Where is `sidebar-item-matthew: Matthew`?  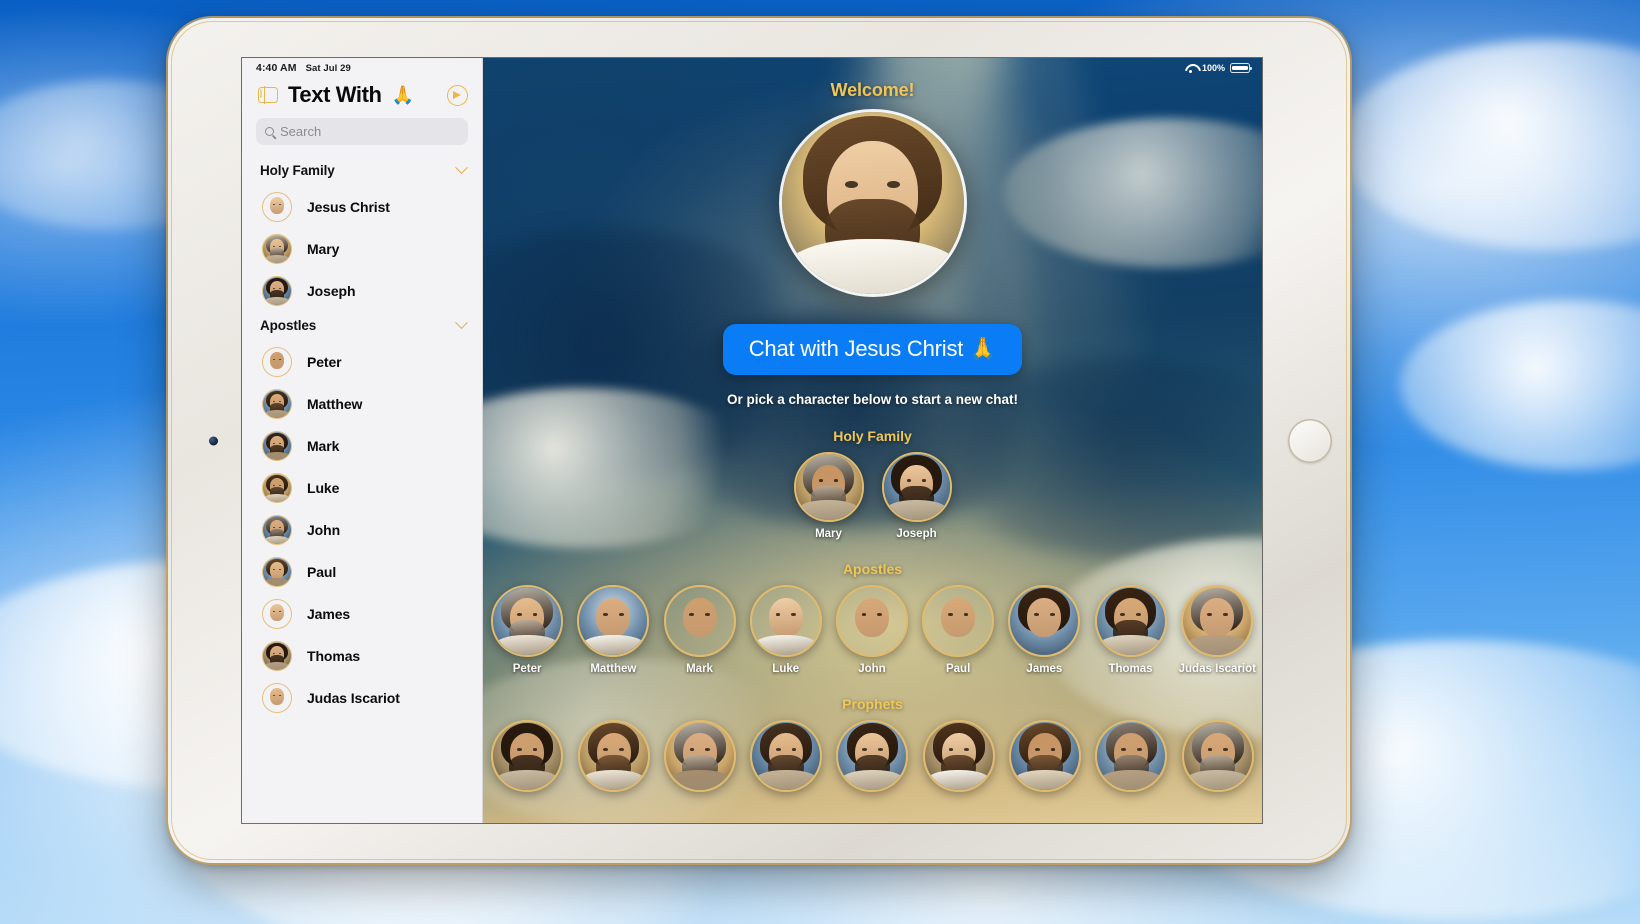 sidebar-item-matthew: Matthew is located at coordinates (362, 404).